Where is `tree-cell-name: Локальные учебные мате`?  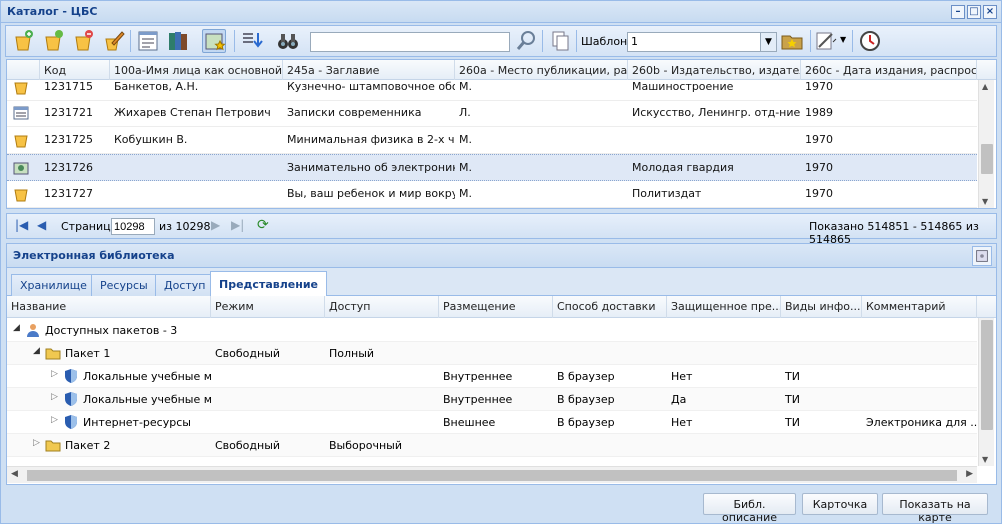
tree-cell-name: Локальные учебные мате is located at coordinates (147, 399).